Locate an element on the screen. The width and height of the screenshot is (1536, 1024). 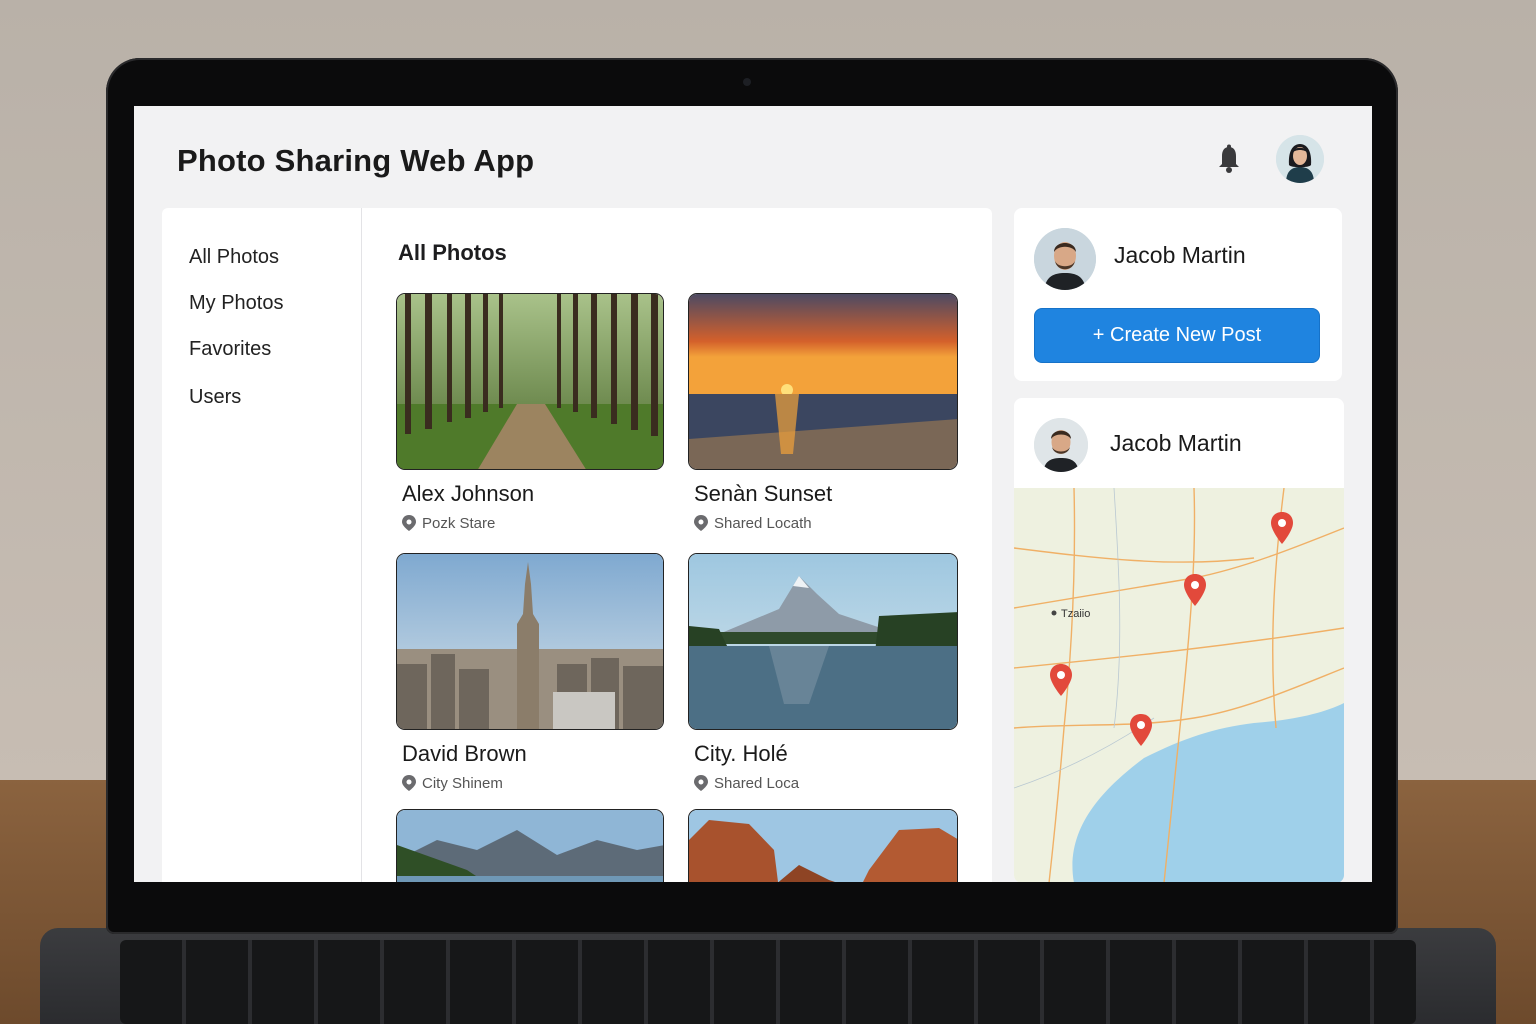
mountain-lake-image is located at coordinates (823, 641).